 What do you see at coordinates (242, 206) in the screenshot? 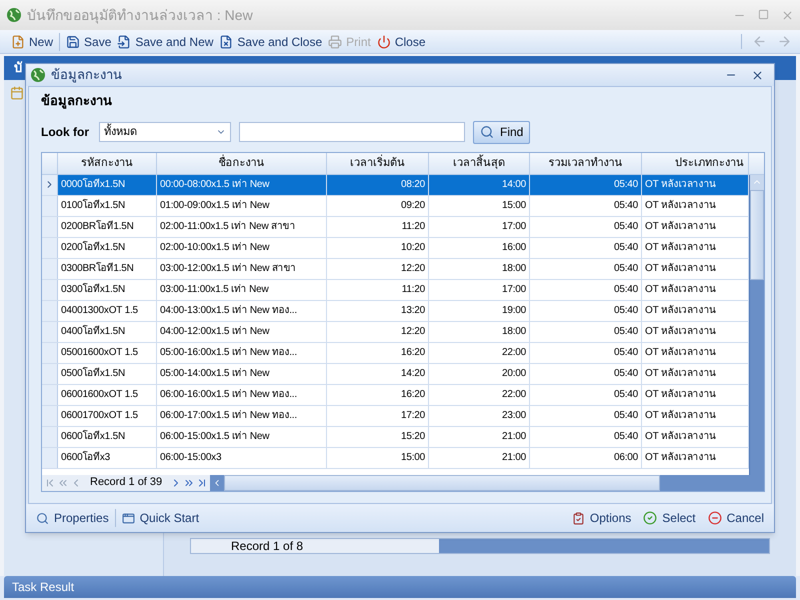
I see `table-cell: 01:00-09:00x1.5 เท่า New` at bounding box center [242, 206].